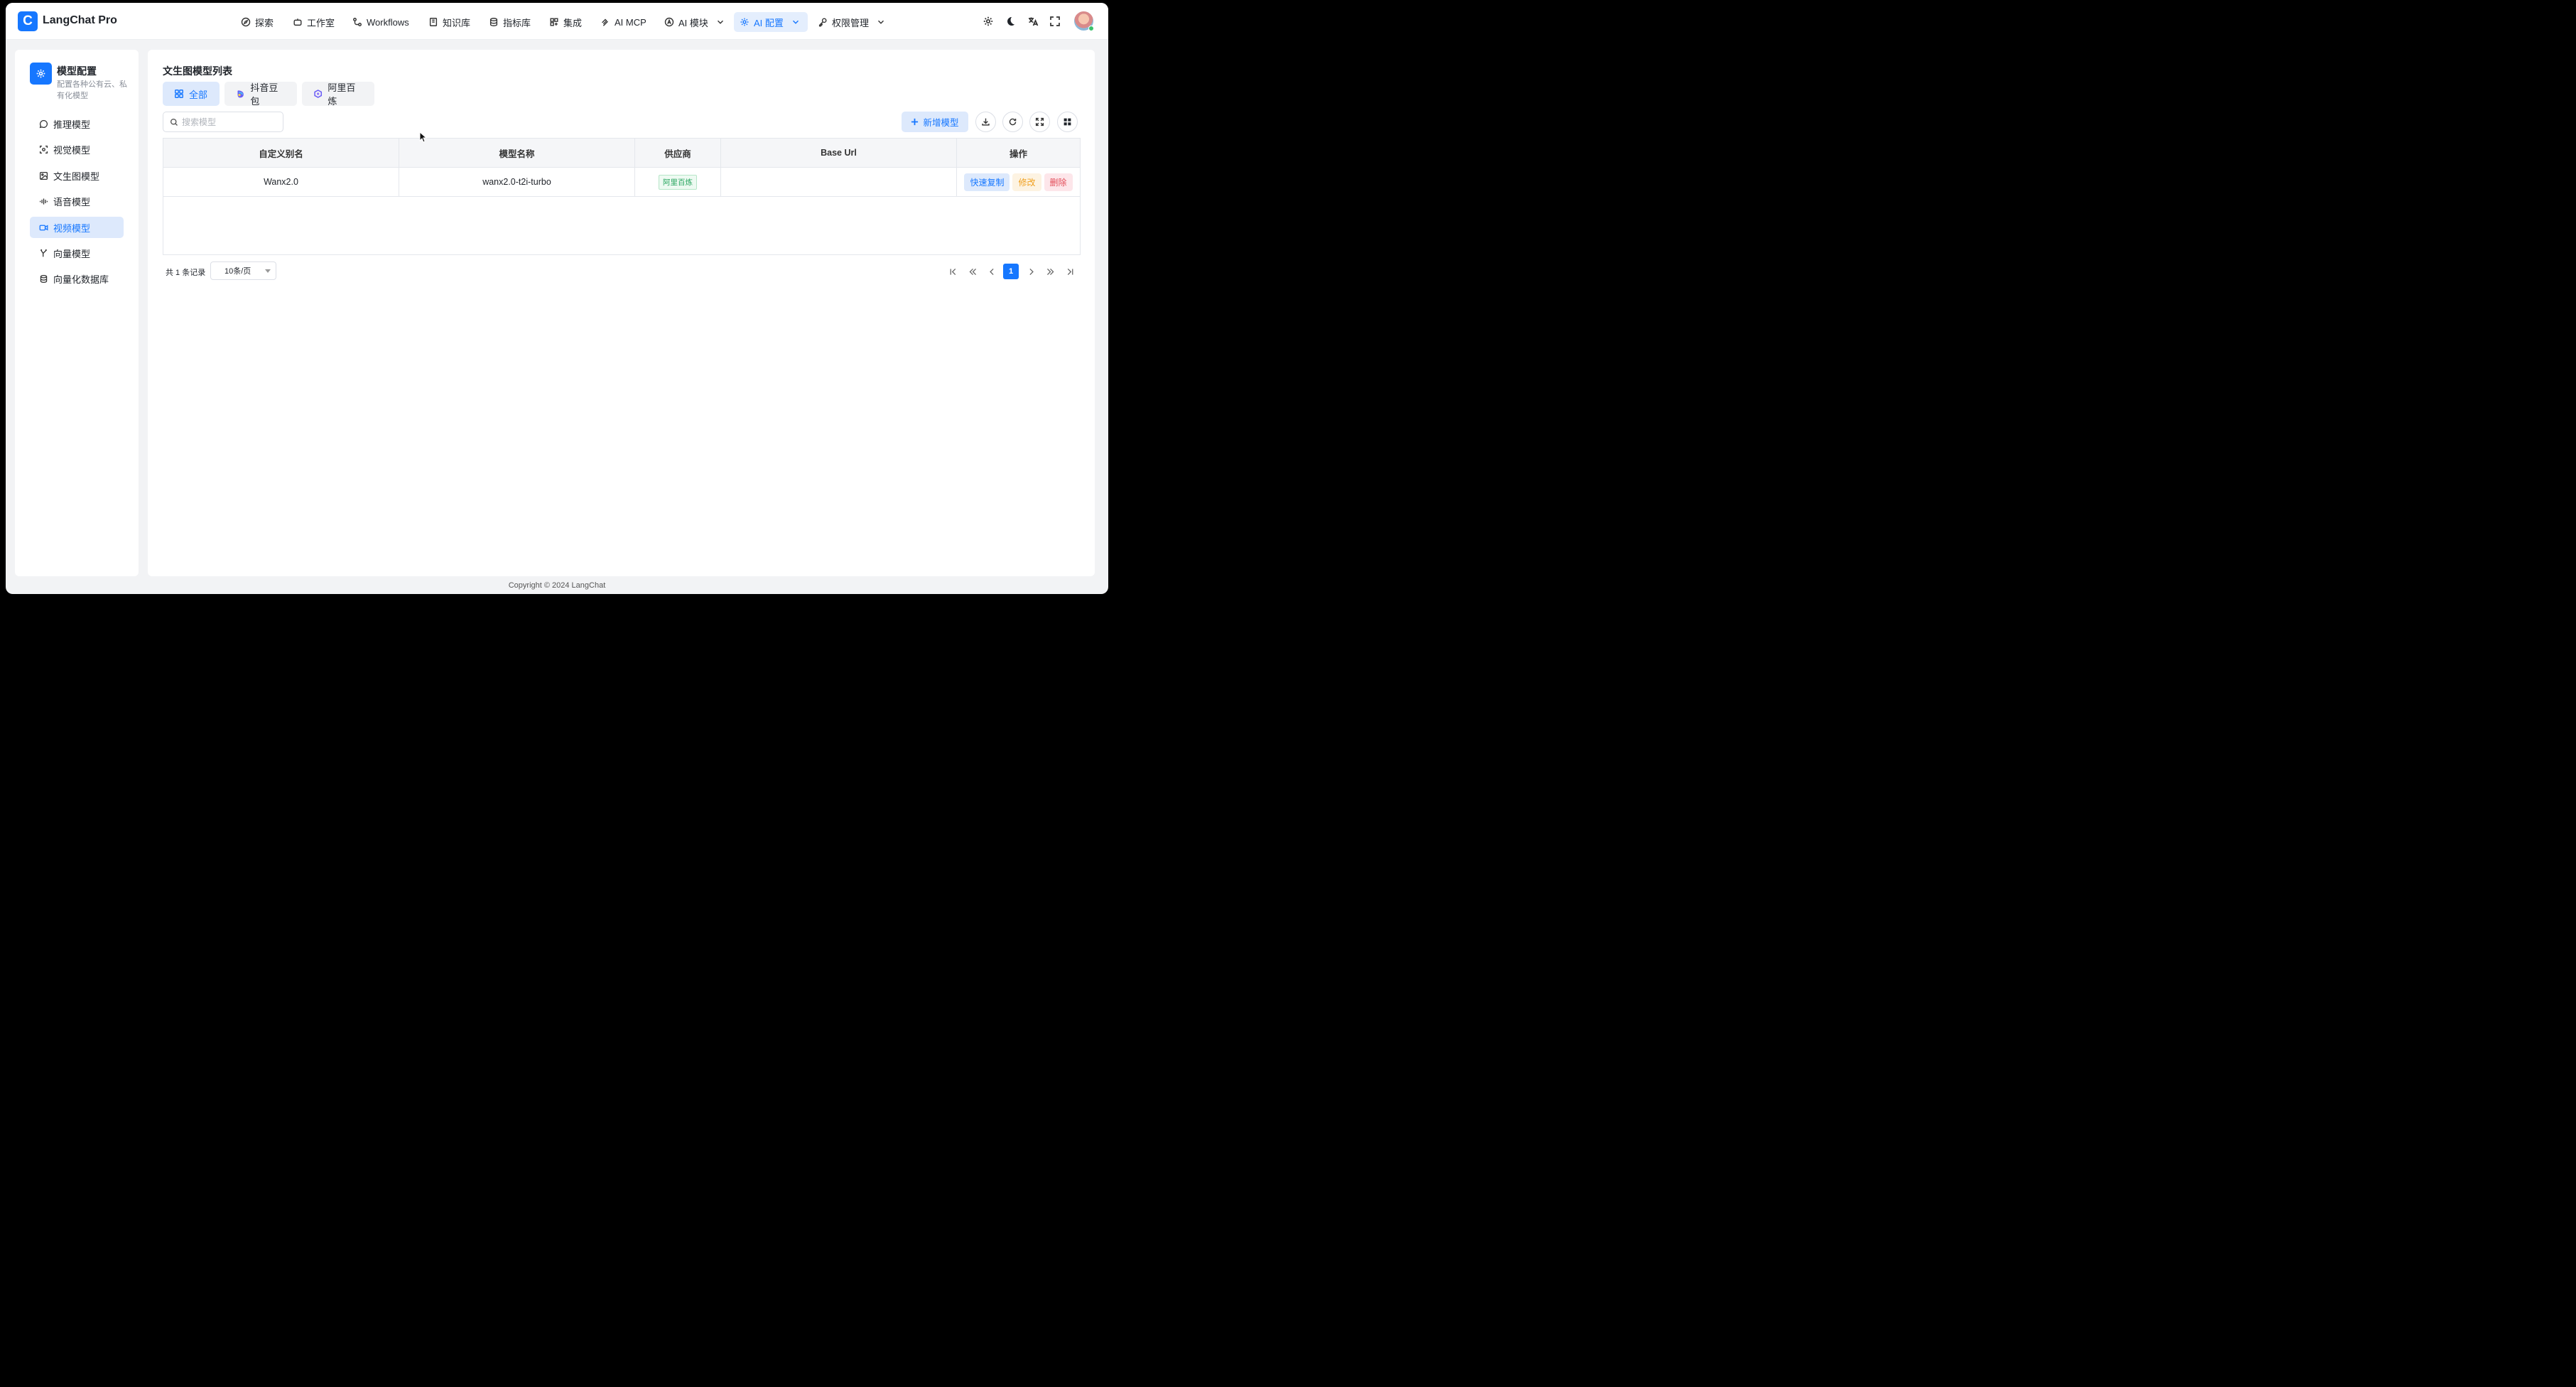 The width and height of the screenshot is (2576, 1387). Describe the element at coordinates (1011, 271) in the screenshot. I see `page-number-current: 1` at that location.